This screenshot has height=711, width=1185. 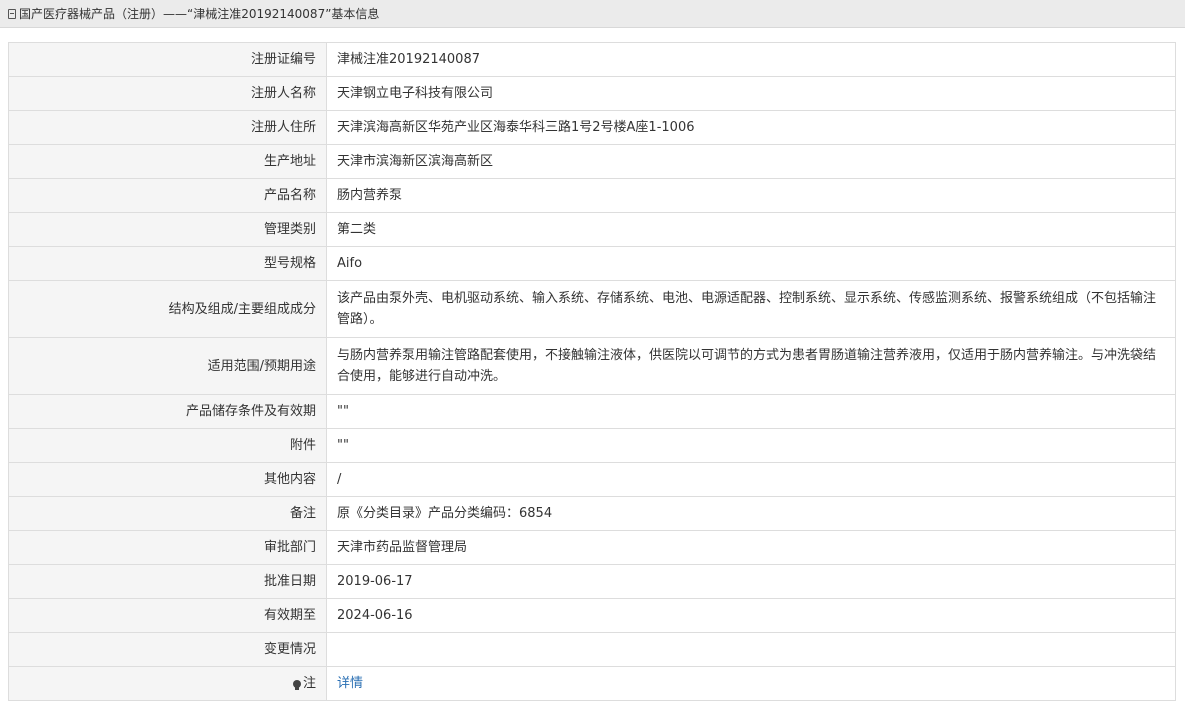 I want to click on table-row: 其他内容 /, so click(x=592, y=479).